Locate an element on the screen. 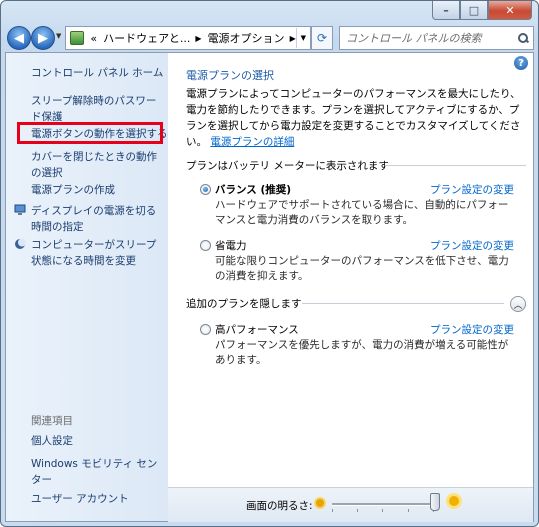 This screenshot has width=539, height=527. dim-sun-icon is located at coordinates (320, 503).